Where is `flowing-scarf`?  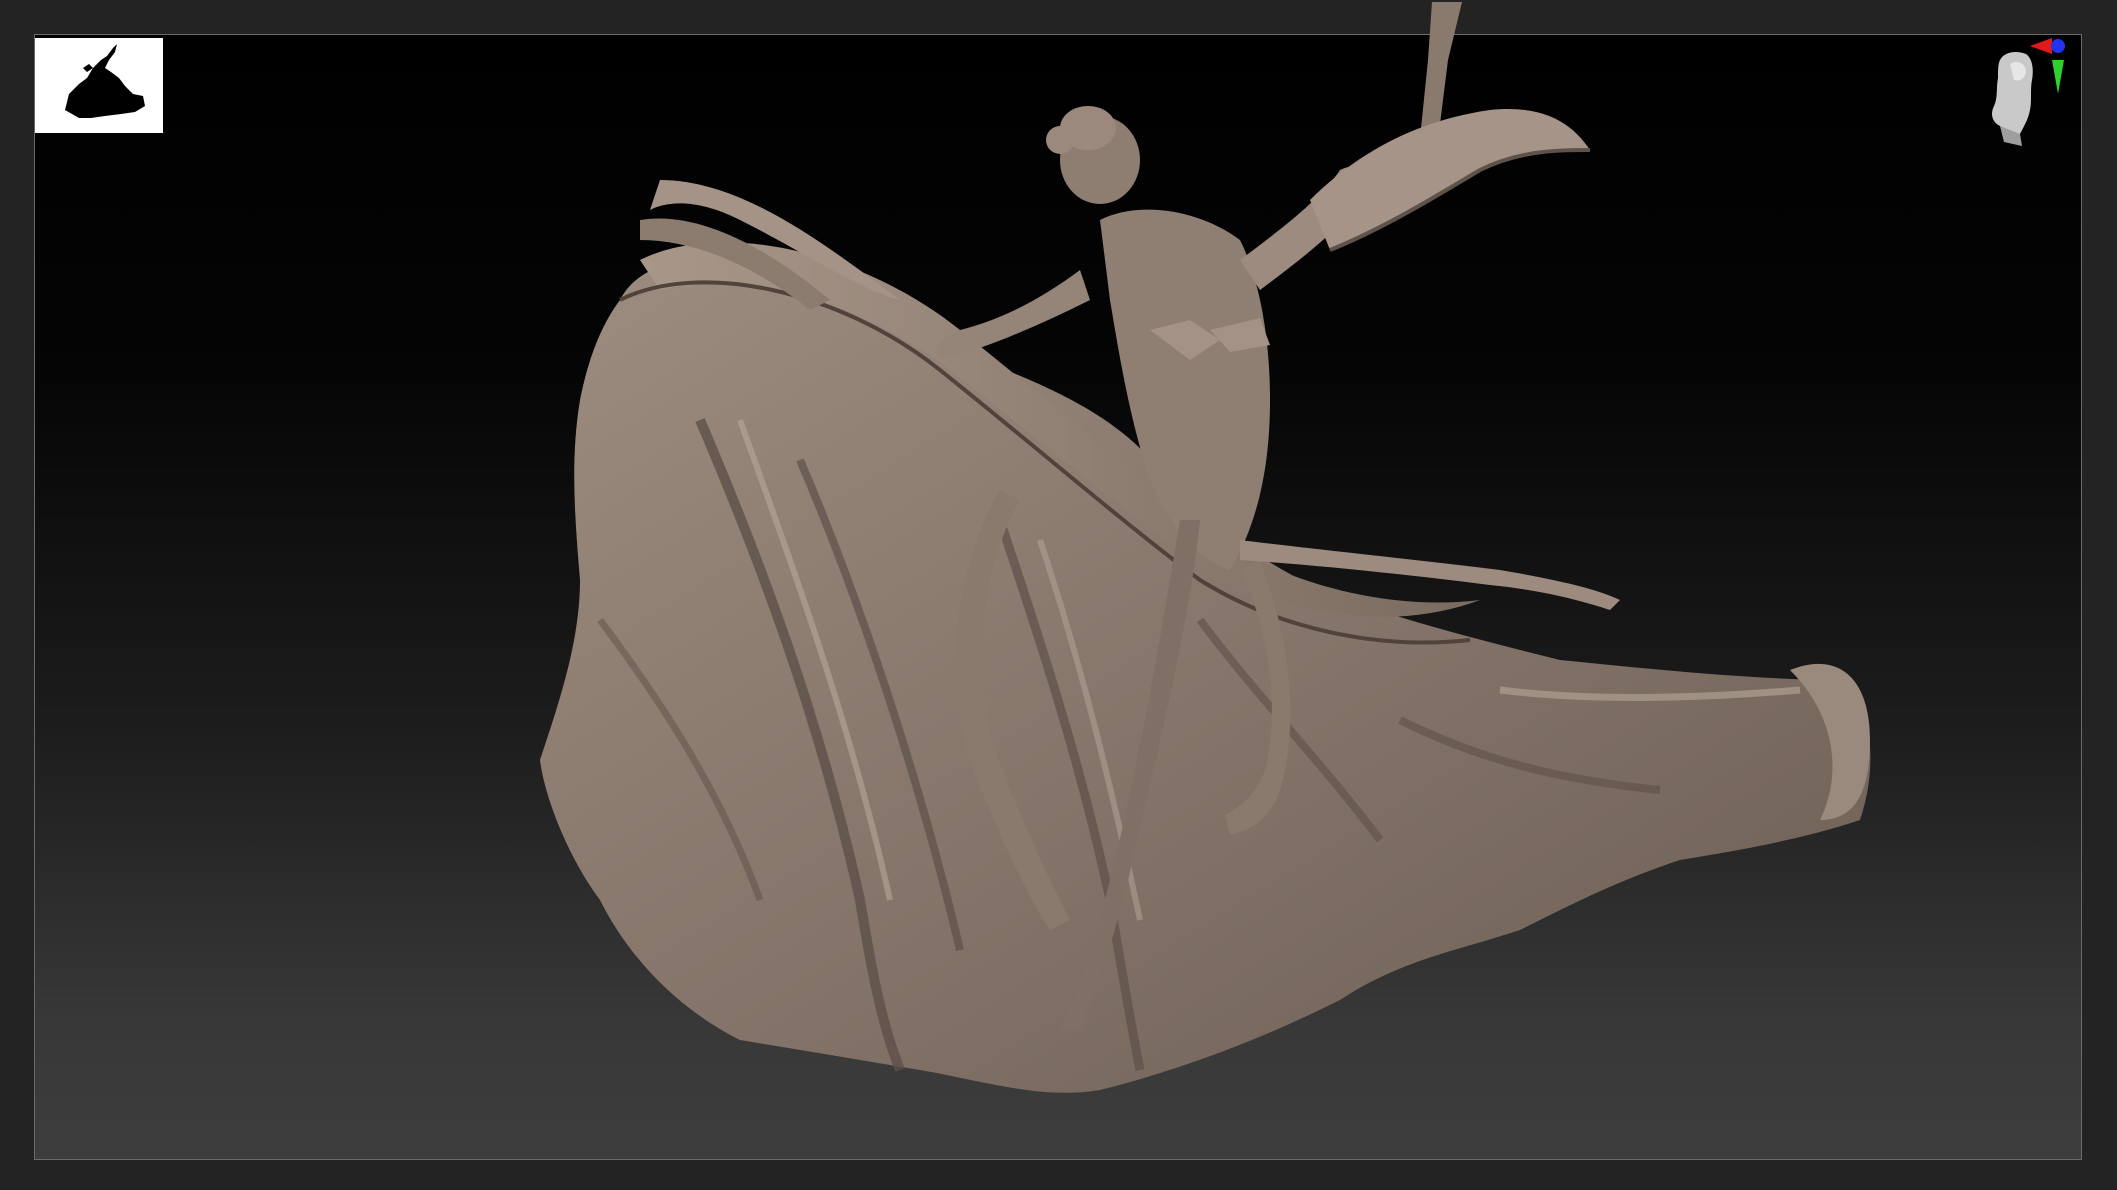 flowing-scarf is located at coordinates (1450, 180).